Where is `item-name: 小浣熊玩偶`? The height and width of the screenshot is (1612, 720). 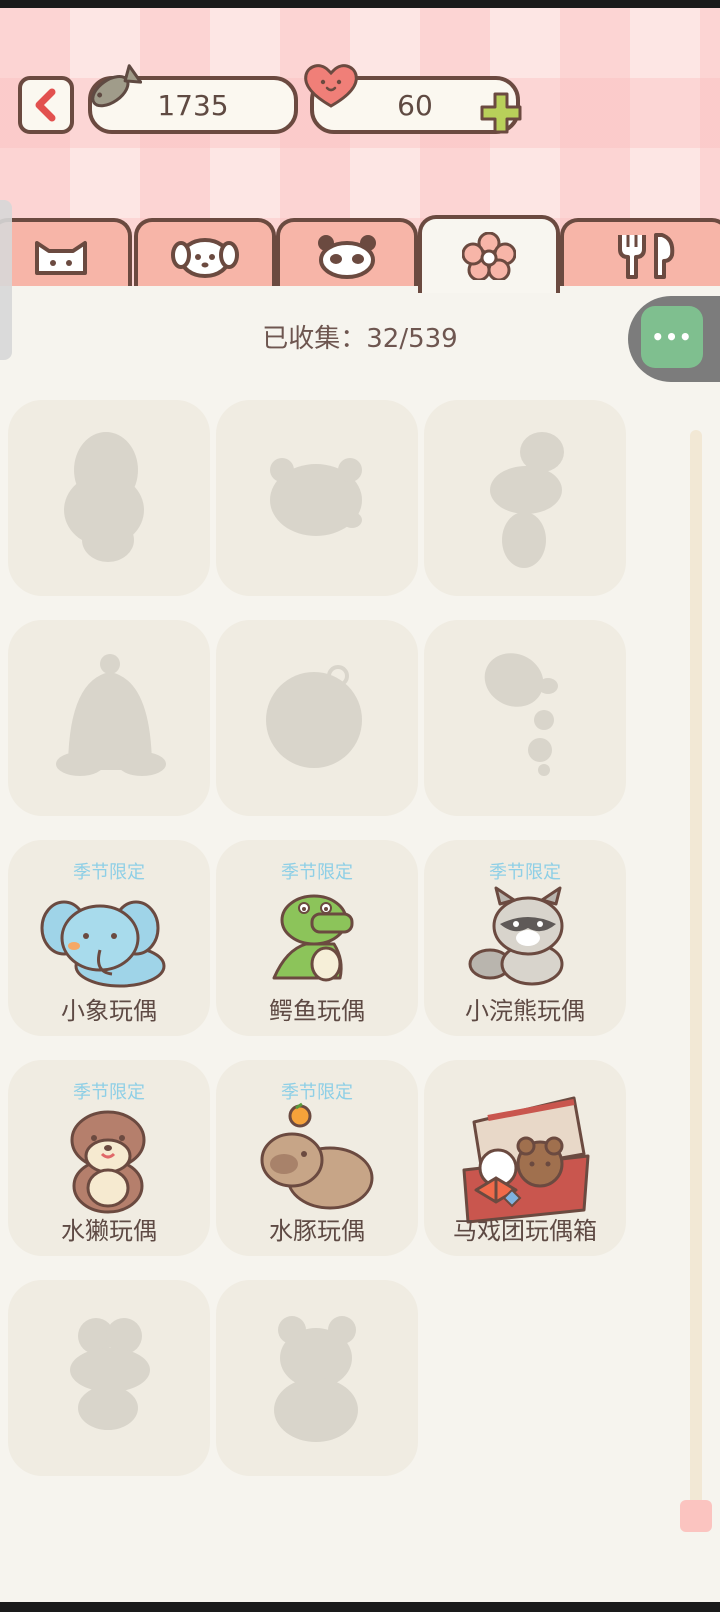 item-name: 小浣熊玩偶 is located at coordinates (525, 1011).